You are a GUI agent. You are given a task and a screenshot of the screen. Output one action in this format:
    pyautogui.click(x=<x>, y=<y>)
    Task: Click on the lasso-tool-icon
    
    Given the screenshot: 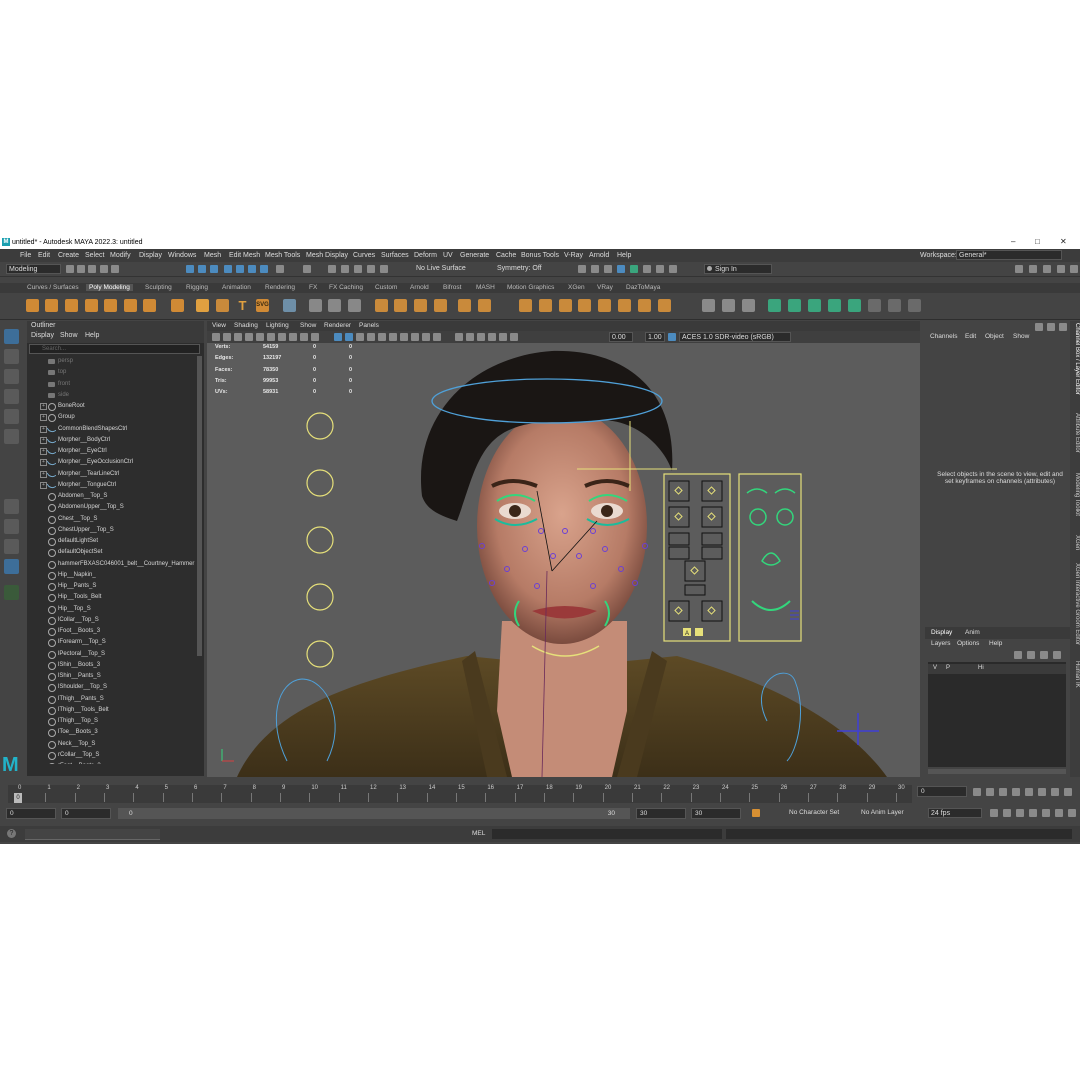 What is the action you would take?
    pyautogui.click(x=11, y=356)
    